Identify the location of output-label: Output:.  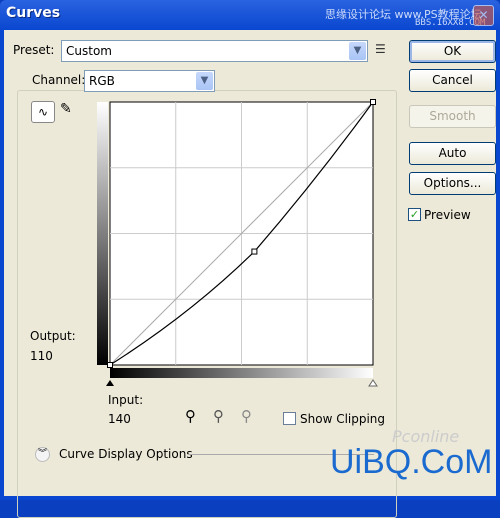
(53, 336).